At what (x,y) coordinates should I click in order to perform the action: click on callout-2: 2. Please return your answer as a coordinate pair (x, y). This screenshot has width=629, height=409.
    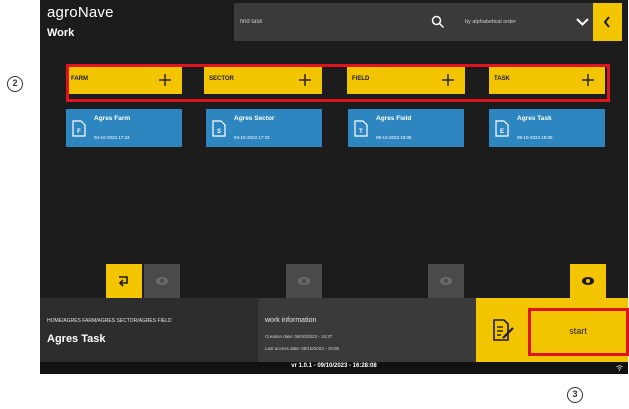
    Looking at the image, I should click on (15, 84).